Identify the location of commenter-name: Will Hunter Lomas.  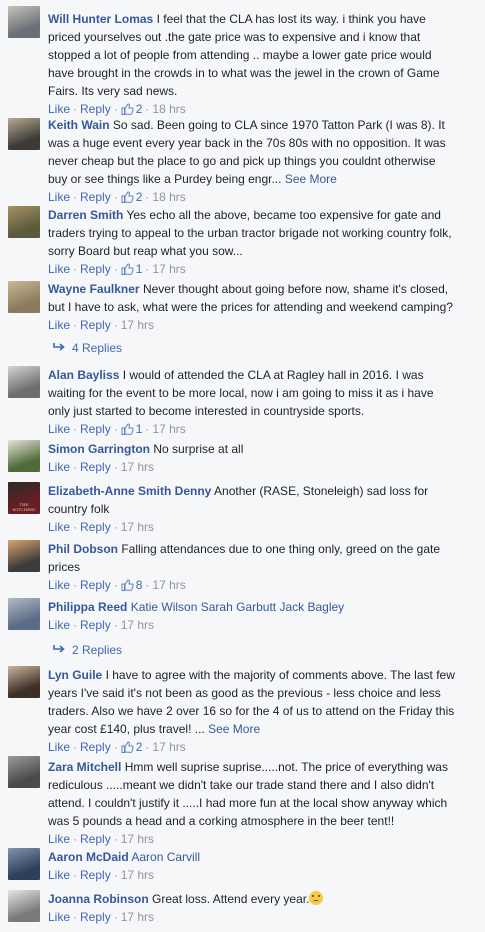
(100, 19).